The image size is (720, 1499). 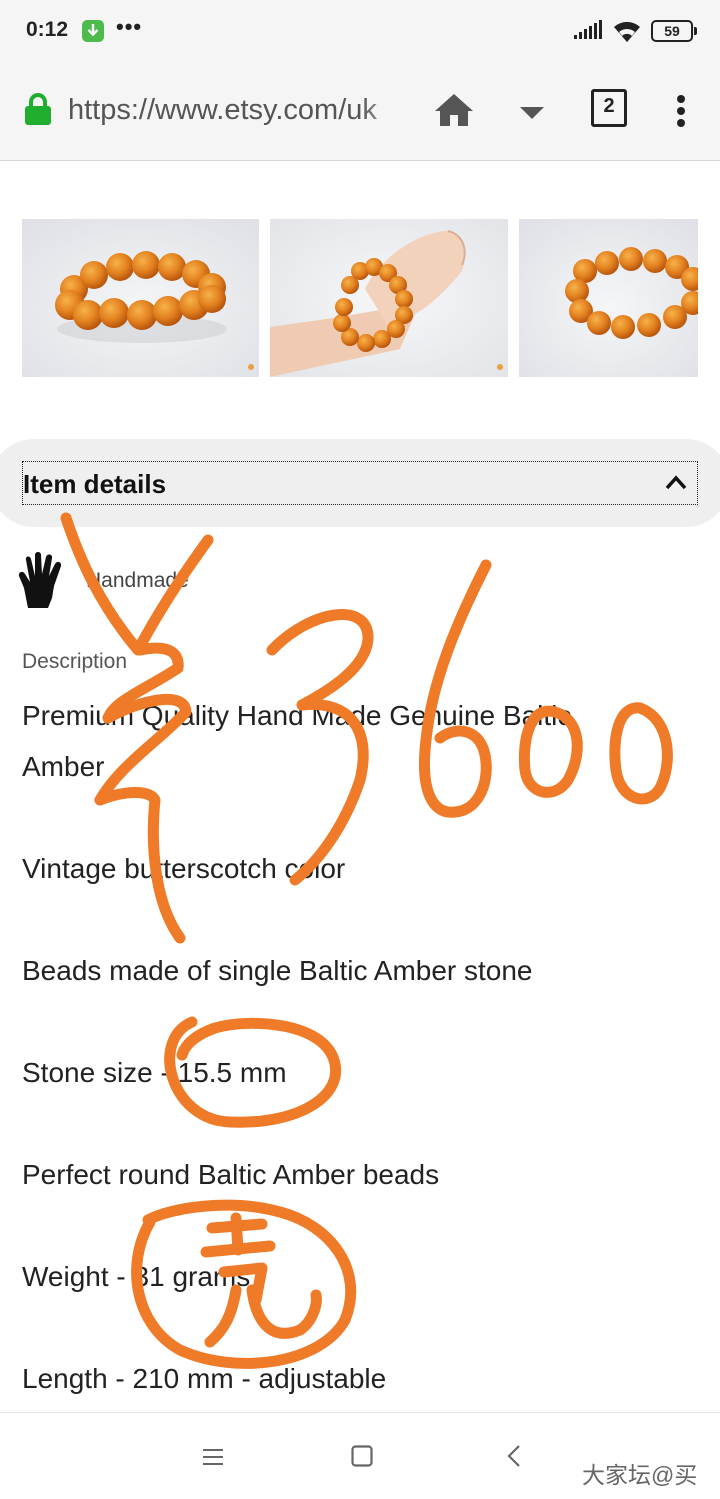 What do you see at coordinates (63, 766) in the screenshot?
I see `description-line: Amber` at bounding box center [63, 766].